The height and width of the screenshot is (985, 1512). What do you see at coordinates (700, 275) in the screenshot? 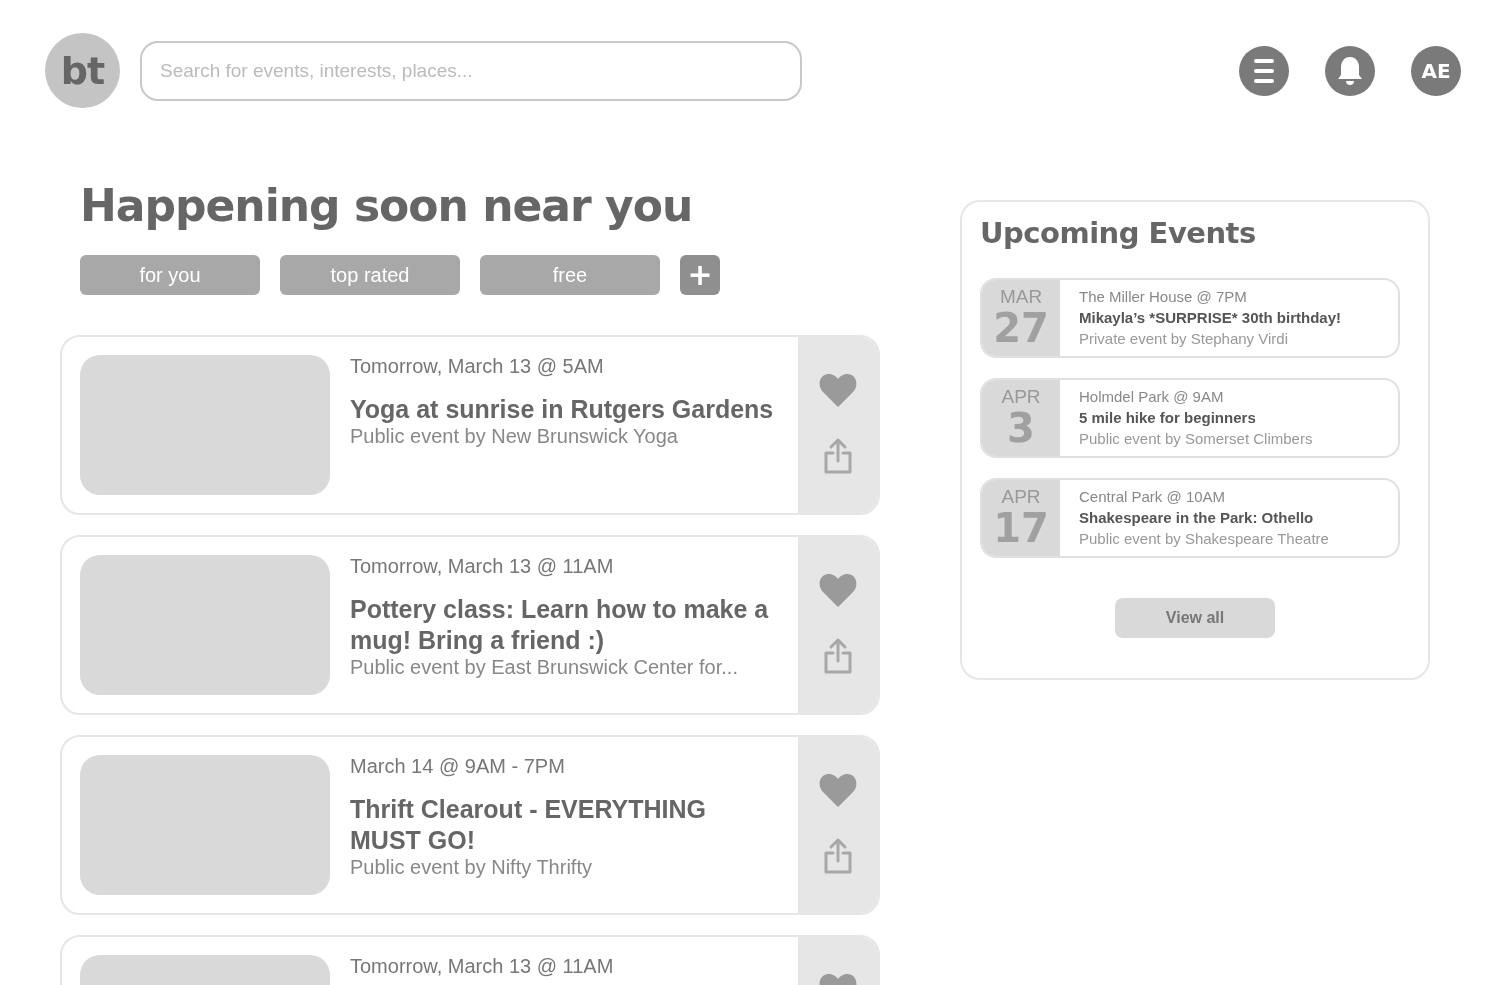
I see `add-filter-button: +` at bounding box center [700, 275].